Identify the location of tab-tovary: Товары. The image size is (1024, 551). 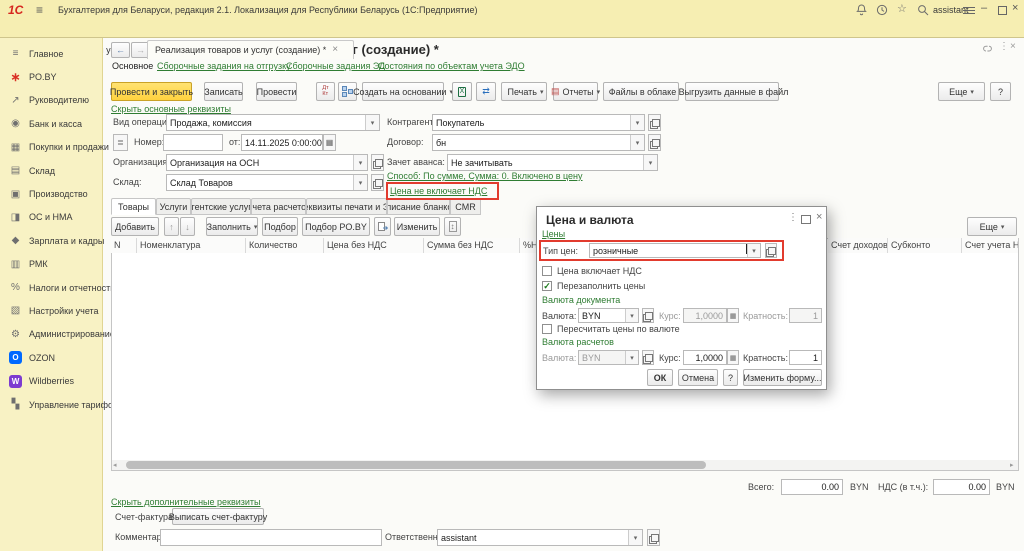
(133, 206).